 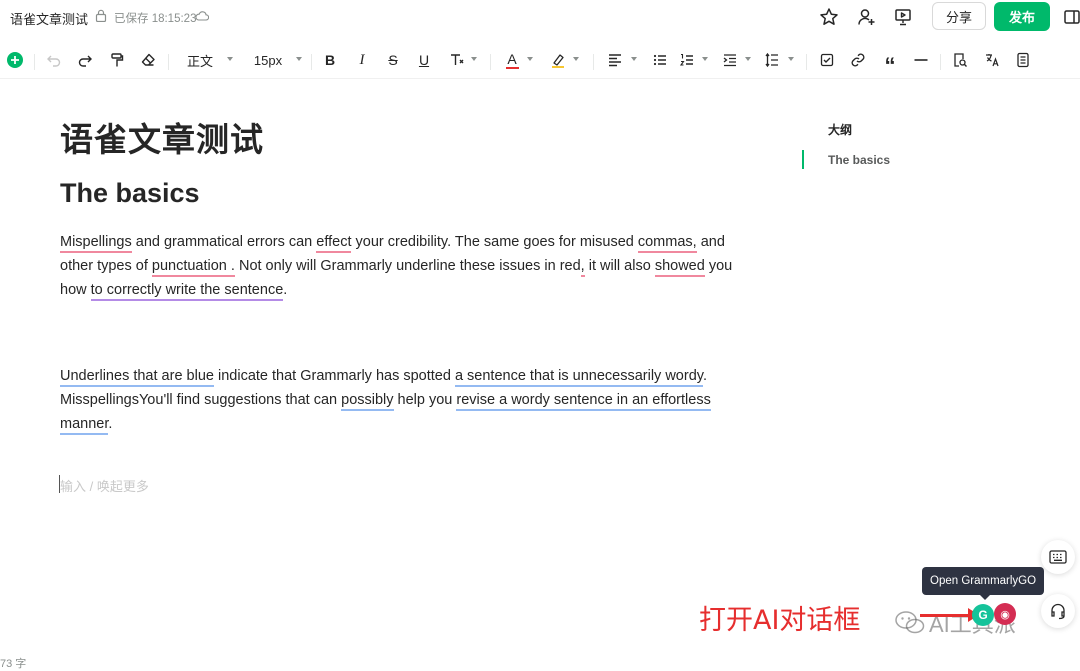 I want to click on text-run: it will also, so click(x=619, y=266).